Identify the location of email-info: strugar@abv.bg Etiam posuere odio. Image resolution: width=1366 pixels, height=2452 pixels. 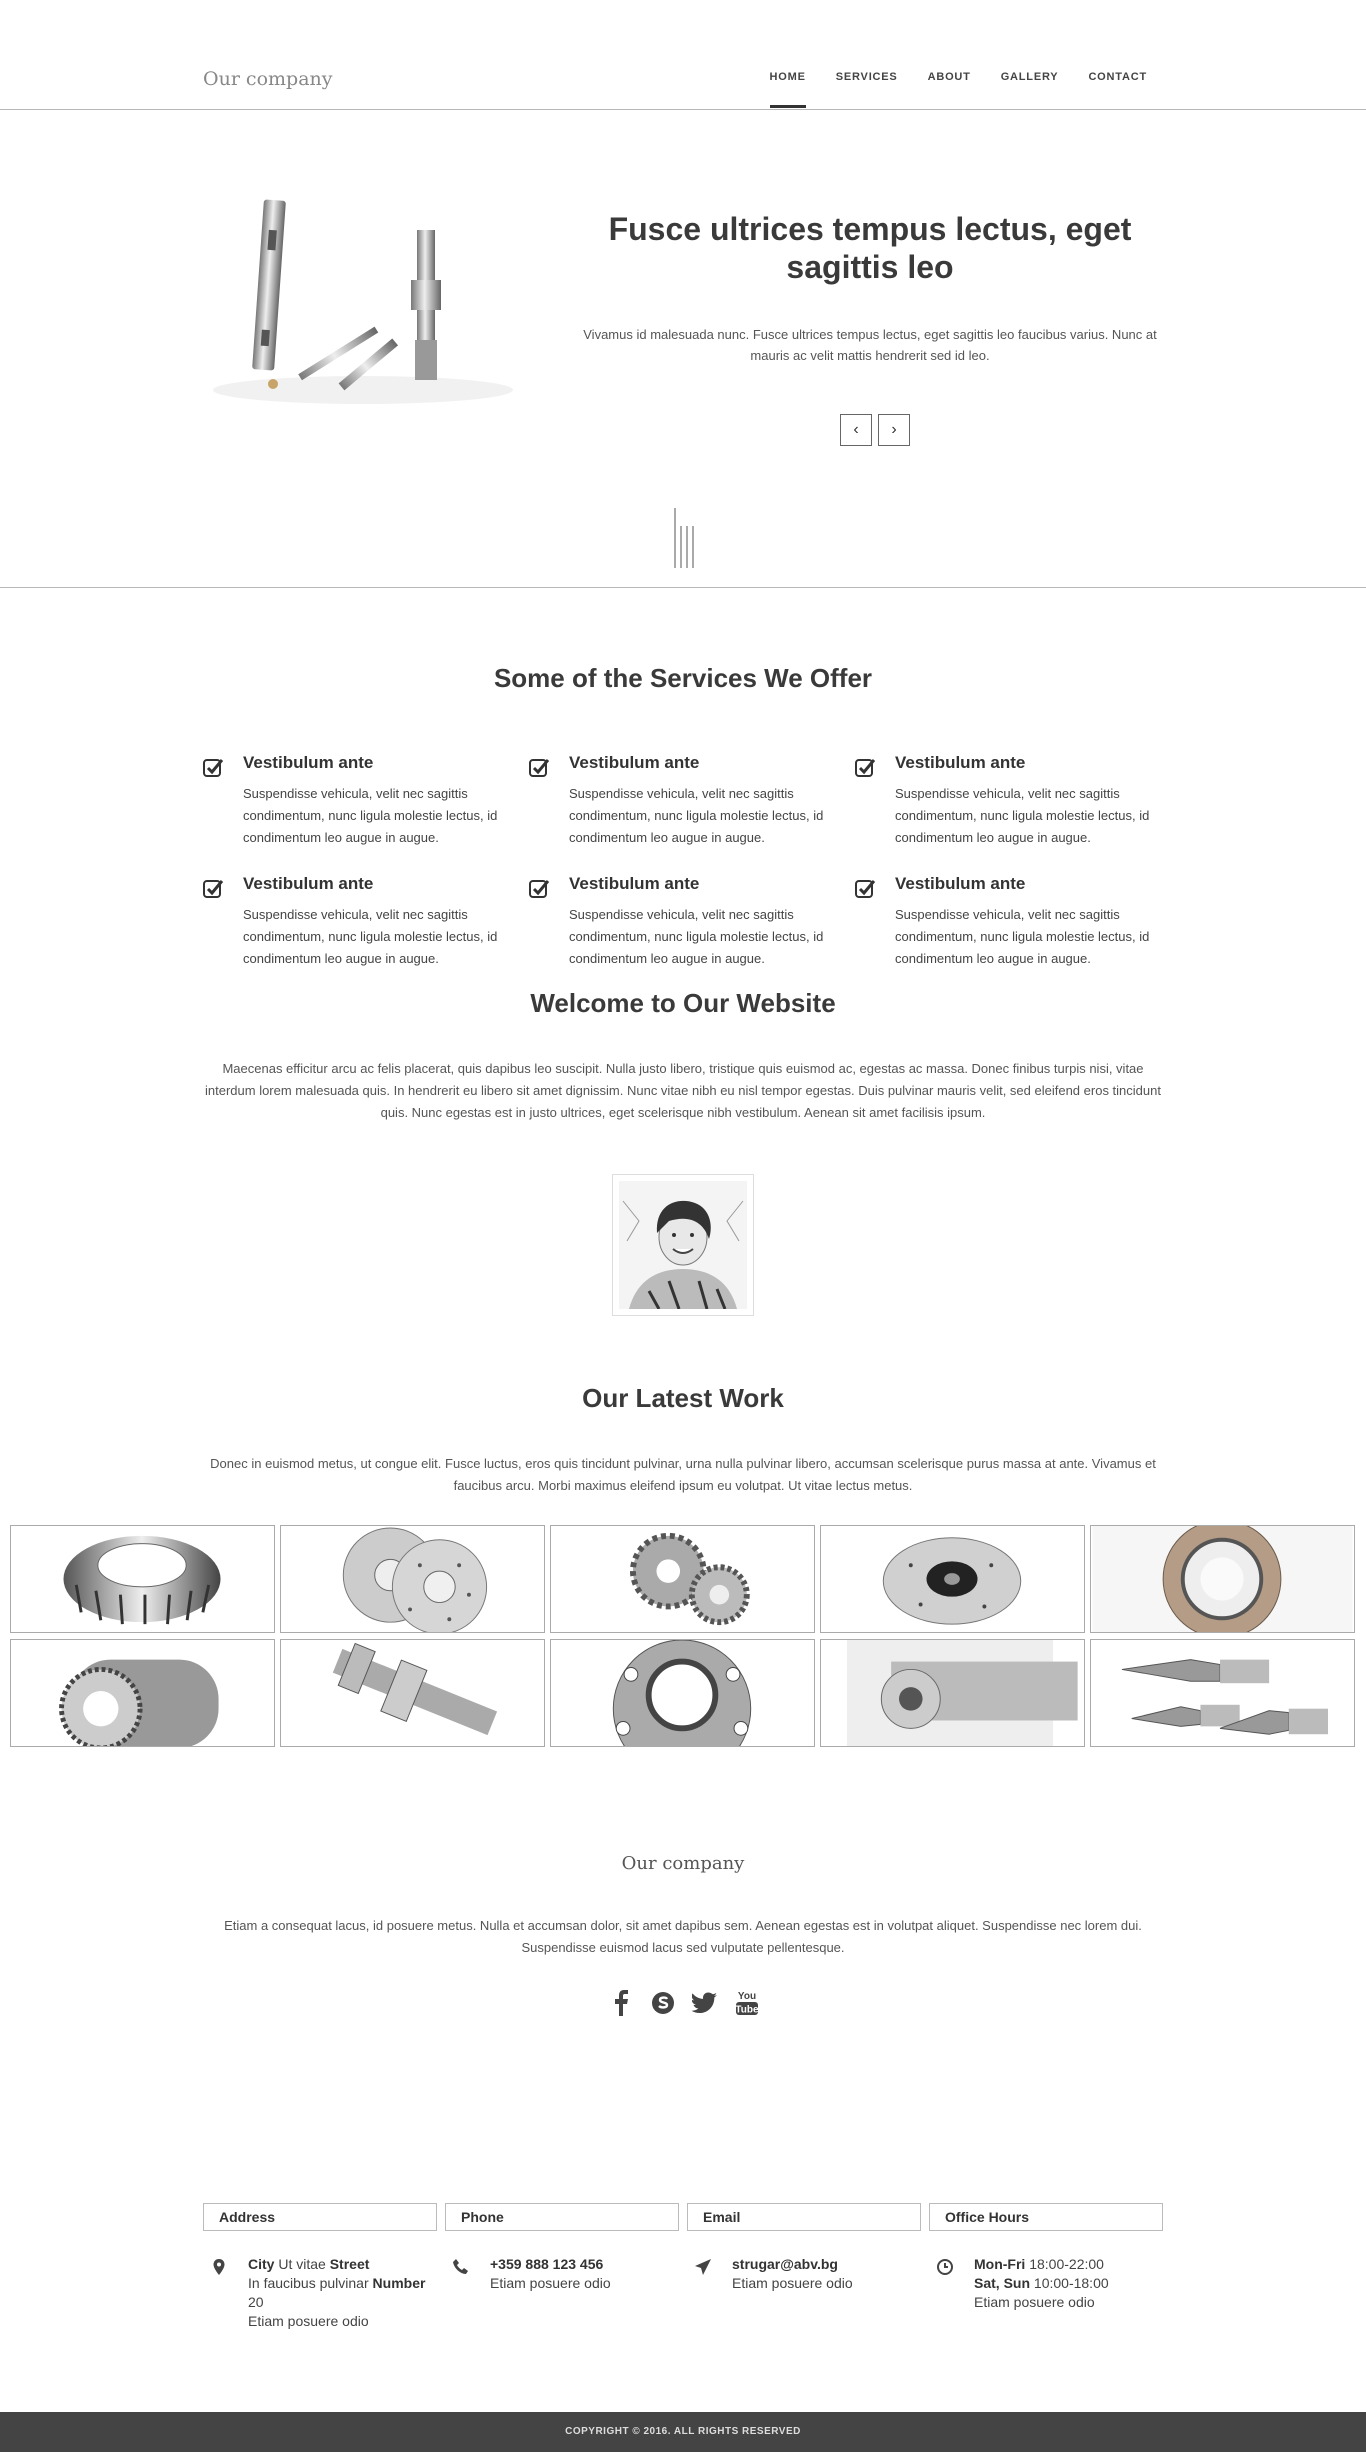
(832, 2274).